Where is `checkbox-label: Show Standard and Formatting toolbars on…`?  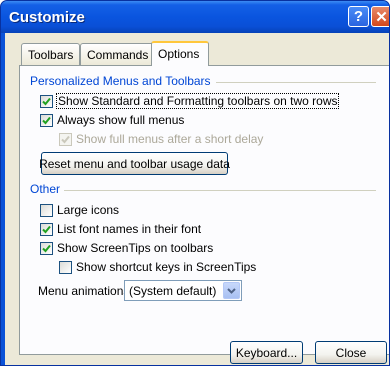
checkbox-label: Show Standard and Formatting toolbars on… is located at coordinates (197, 101).